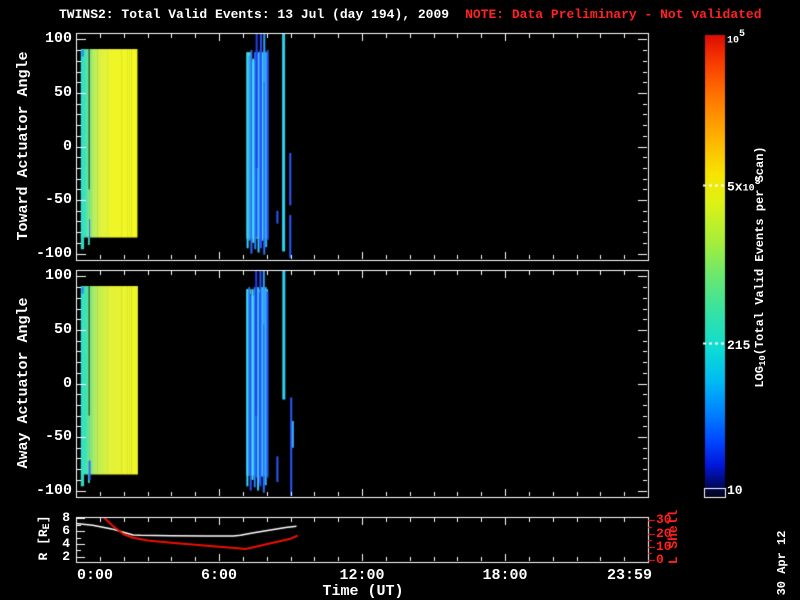  What do you see at coordinates (664, 519) in the screenshot?
I see `lshell-tick-label-30: 30` at bounding box center [664, 519].